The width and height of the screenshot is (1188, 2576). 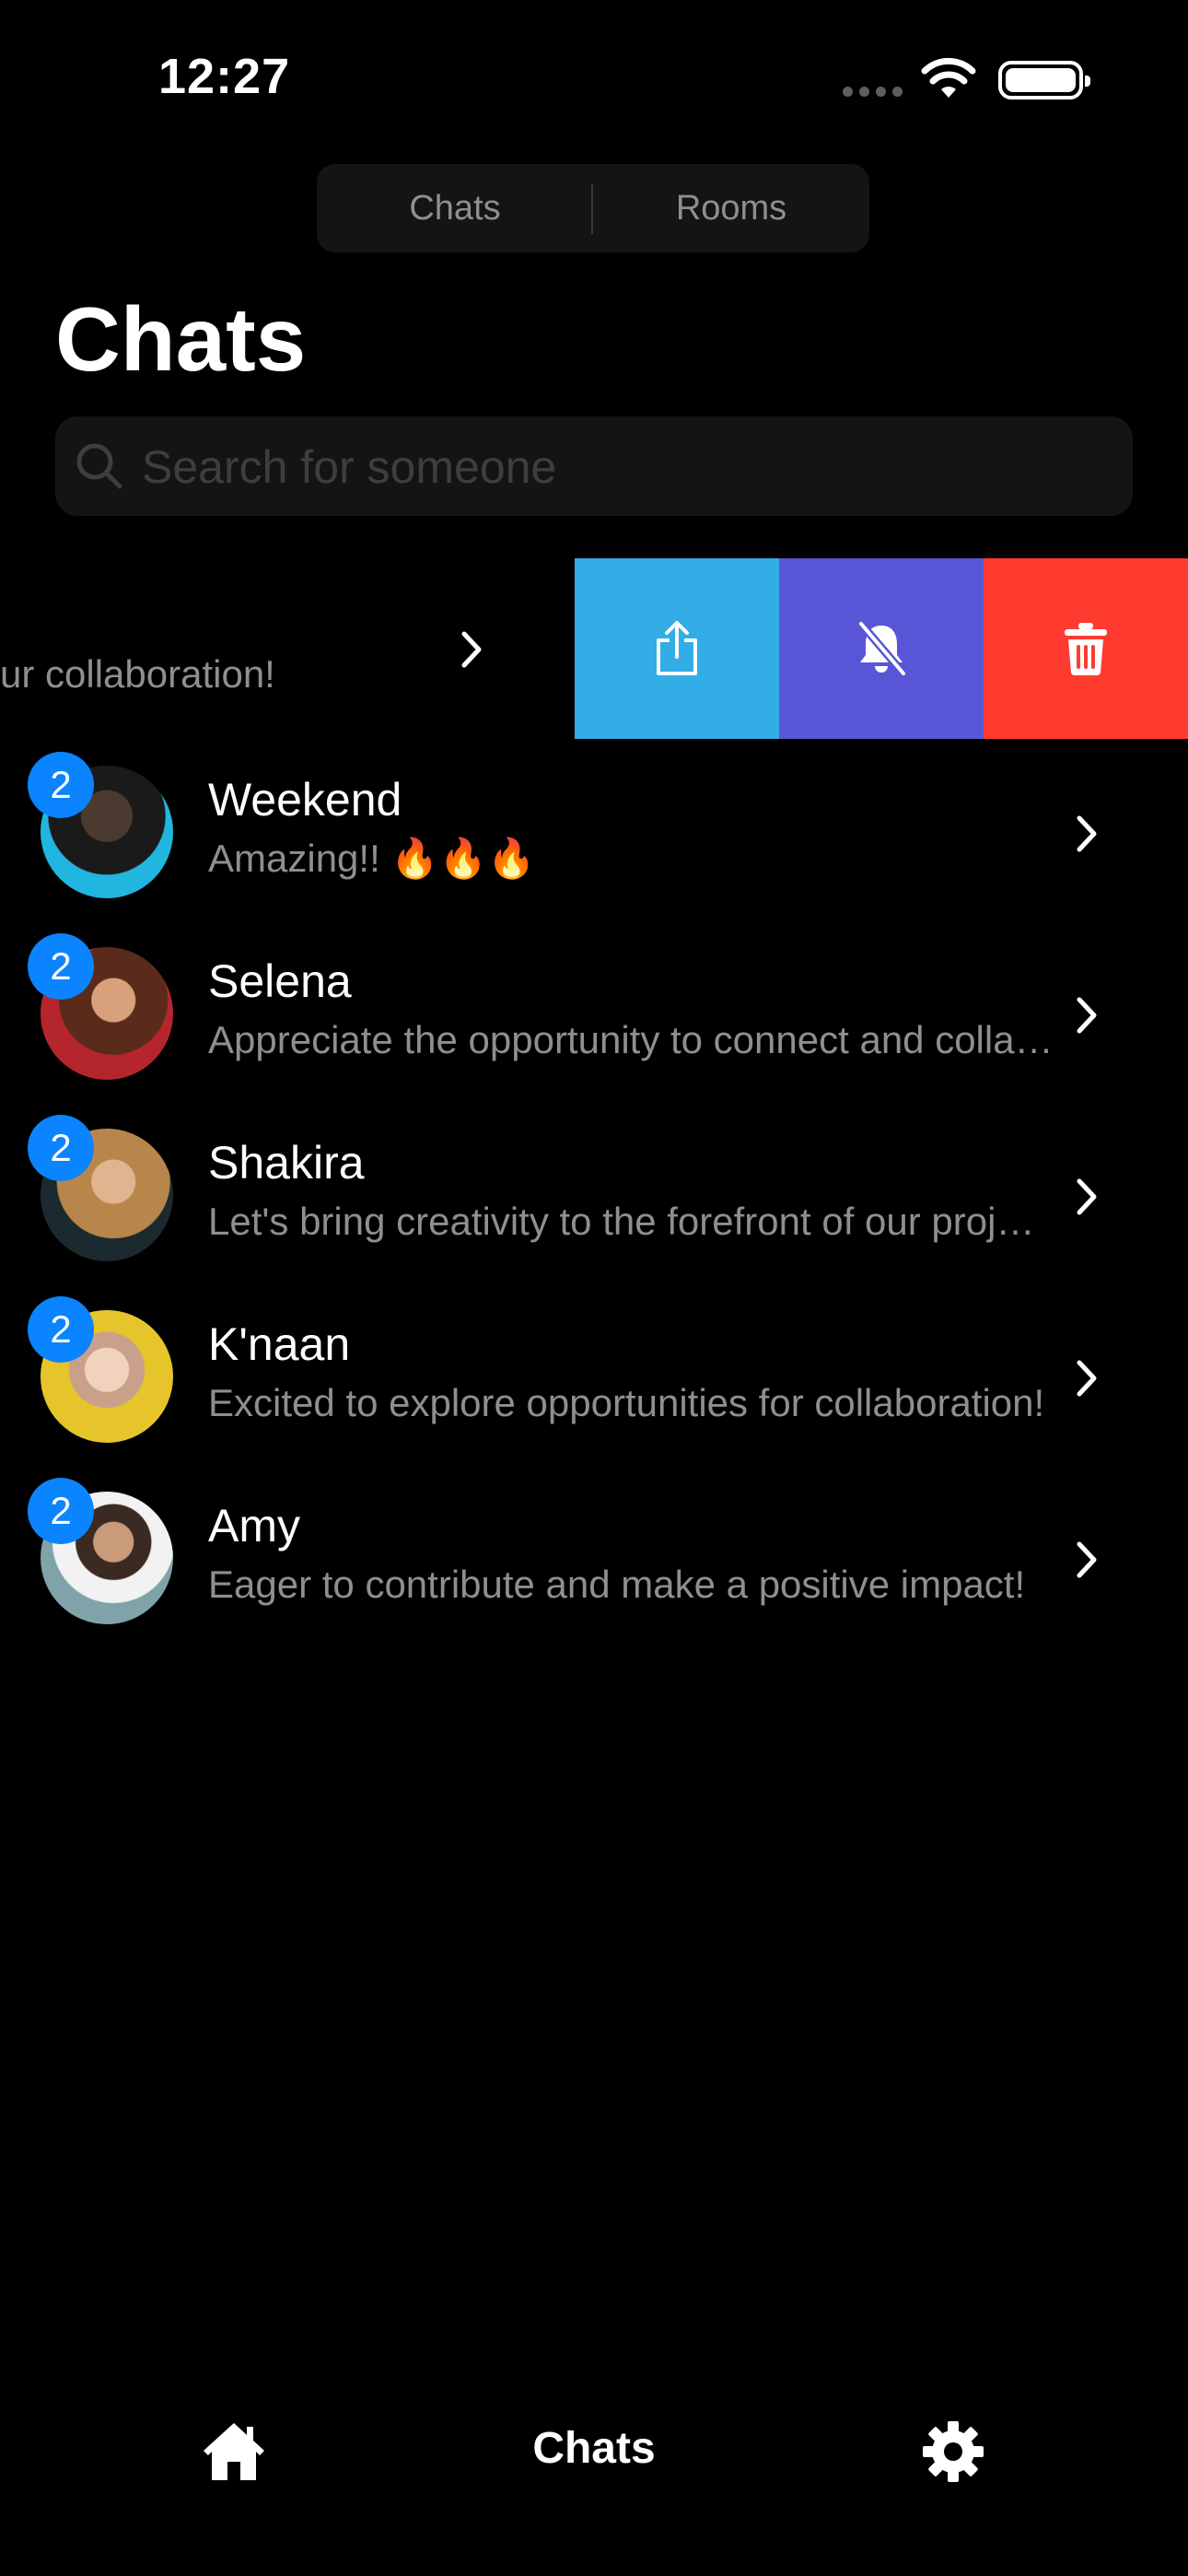 I want to click on chat-name: Amy, so click(x=254, y=1525).